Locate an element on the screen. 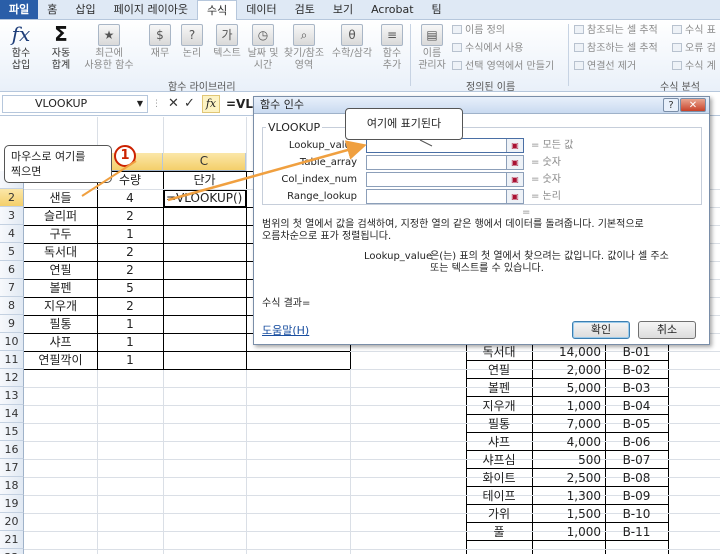 This screenshot has width=720, height=554. lookup-code-cell: B-11 is located at coordinates (636, 532).